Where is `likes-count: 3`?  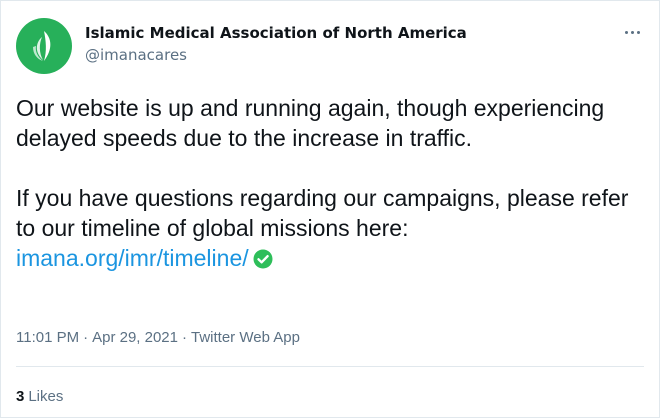 likes-count: 3 is located at coordinates (20, 396).